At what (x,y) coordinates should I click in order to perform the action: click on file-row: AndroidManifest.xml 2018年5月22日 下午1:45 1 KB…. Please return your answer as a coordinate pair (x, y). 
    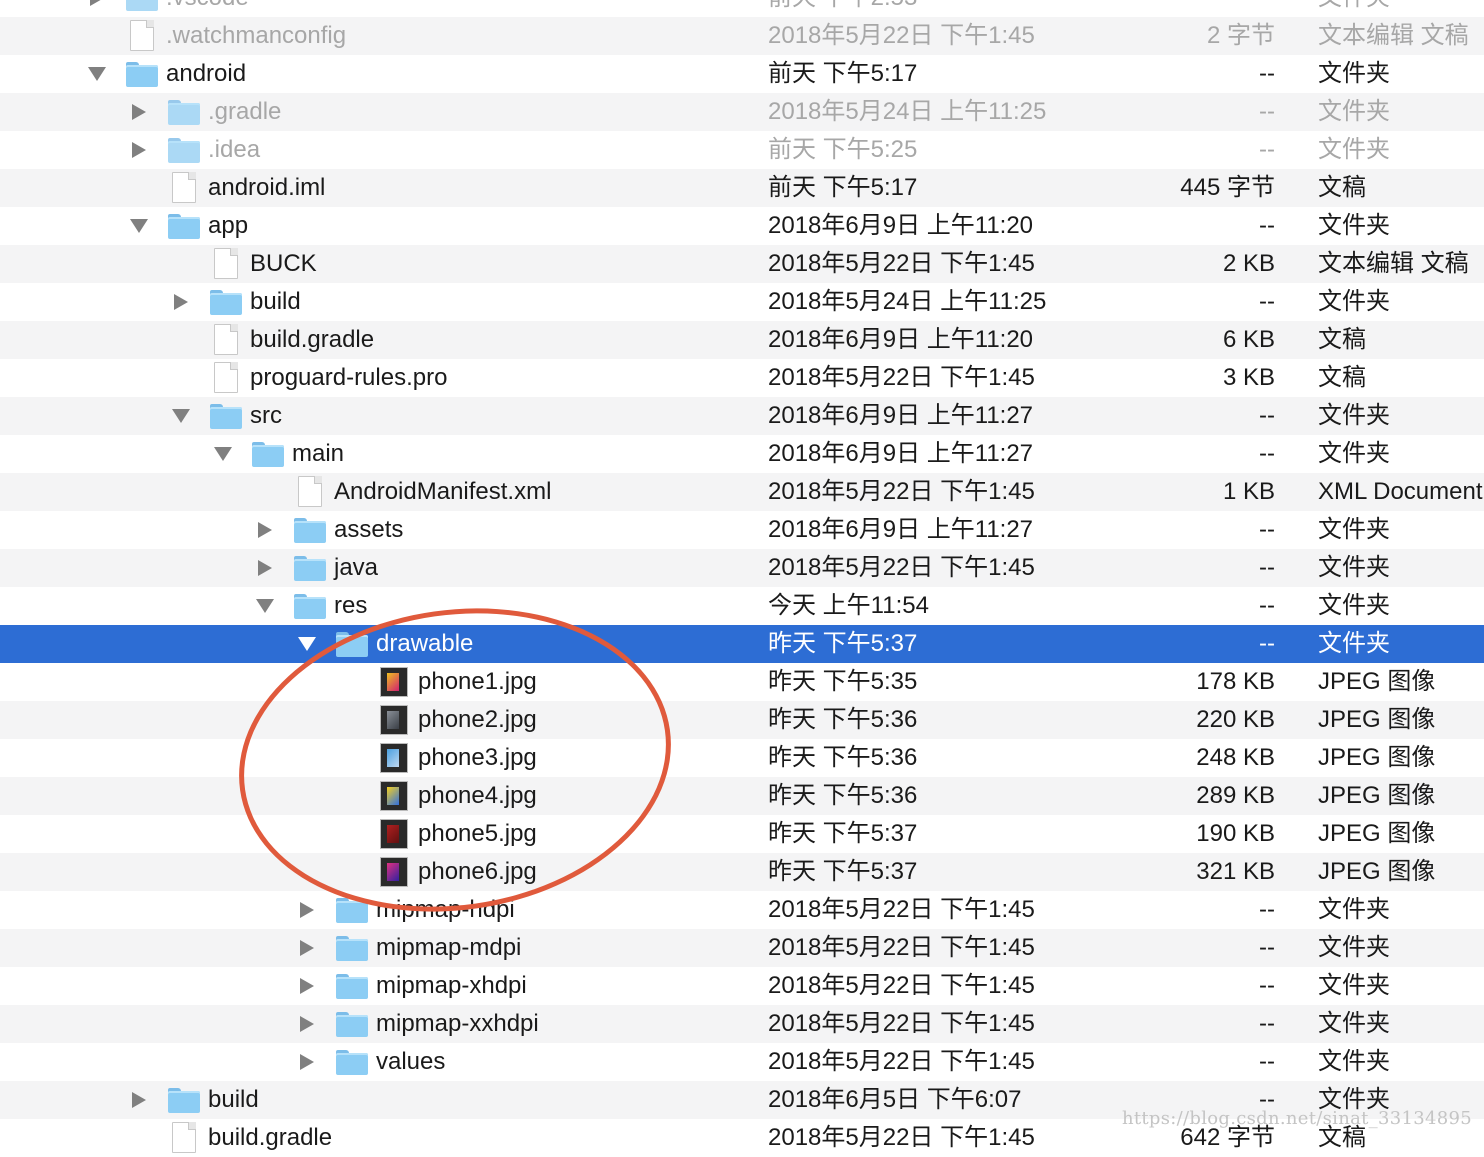
    Looking at the image, I should click on (742, 492).